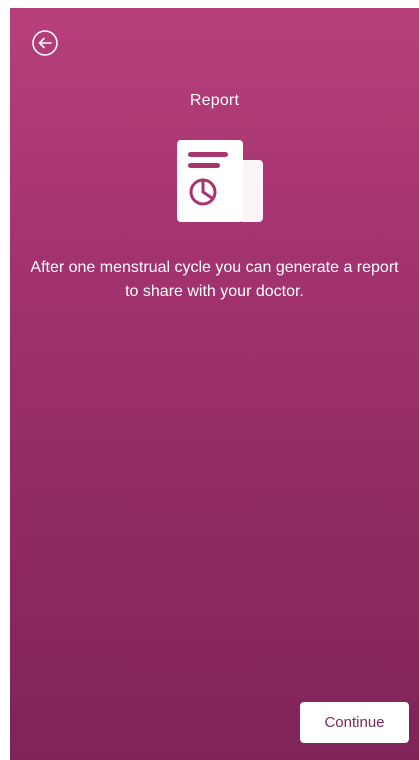  What do you see at coordinates (214, 100) in the screenshot?
I see `page-title: Report` at bounding box center [214, 100].